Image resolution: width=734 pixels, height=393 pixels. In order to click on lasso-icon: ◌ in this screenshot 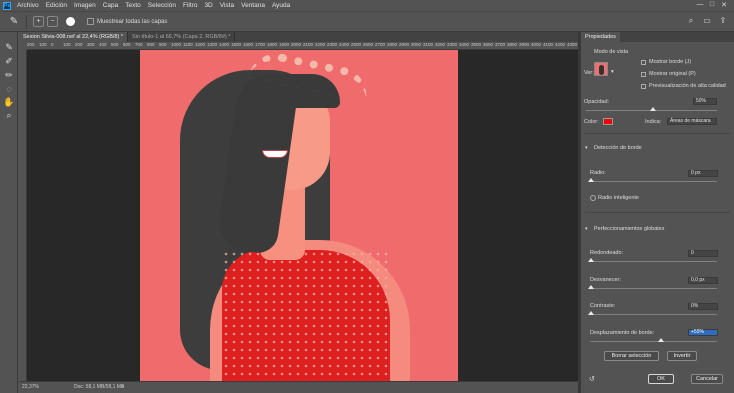, I will do `click(9, 89)`.